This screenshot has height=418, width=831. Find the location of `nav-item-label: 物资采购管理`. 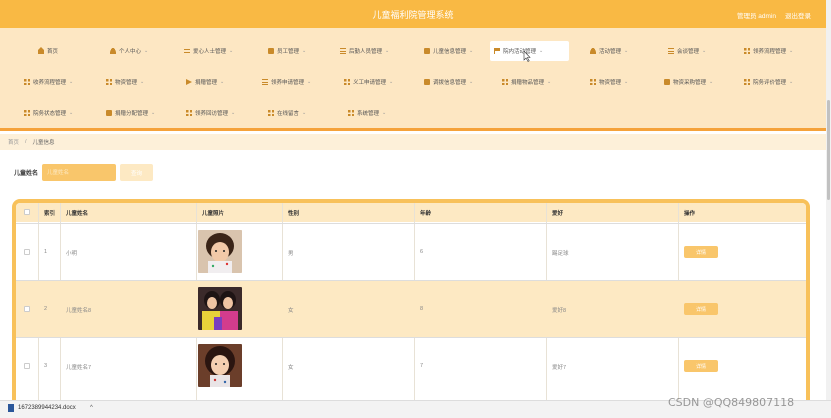

nav-item-label: 物资采购管理 is located at coordinates (690, 83).